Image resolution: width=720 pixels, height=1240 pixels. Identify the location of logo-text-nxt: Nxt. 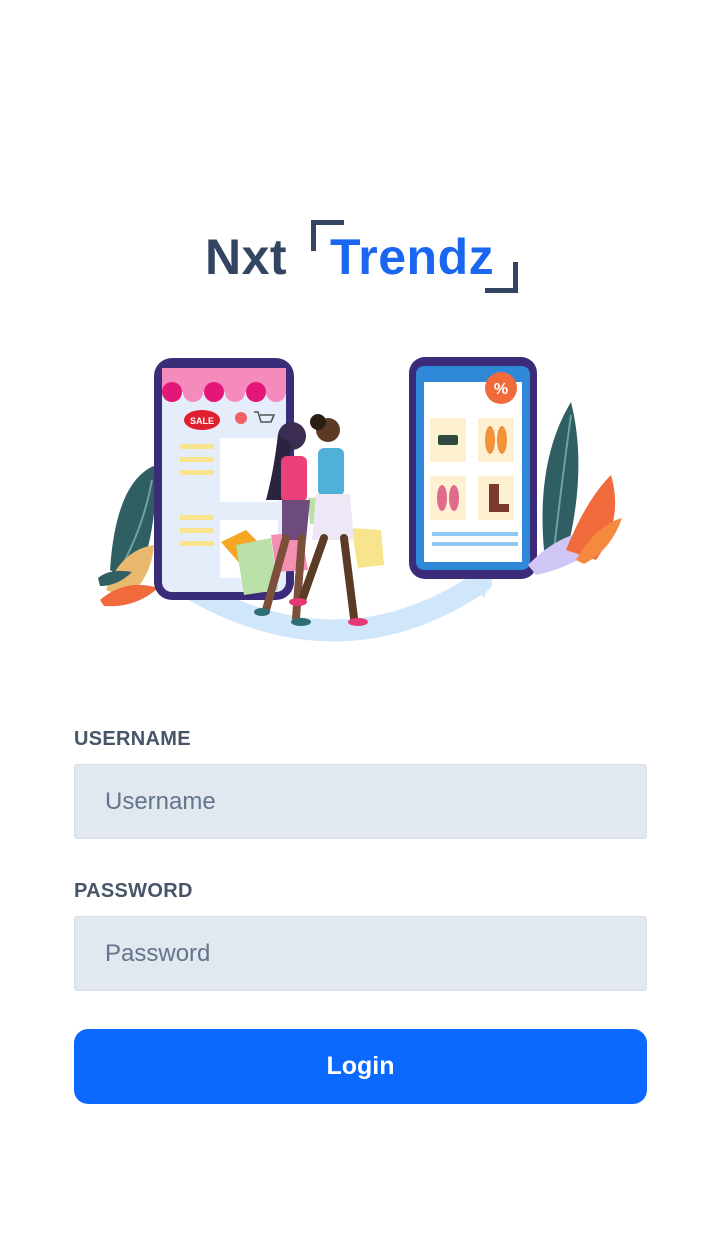
(246, 257).